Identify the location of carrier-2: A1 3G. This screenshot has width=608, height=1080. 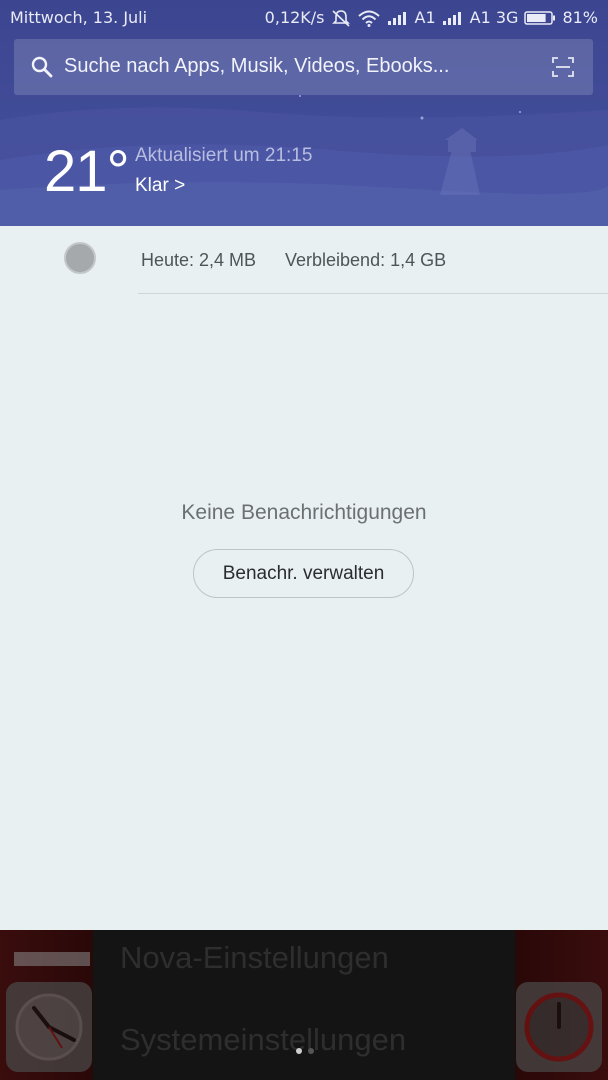
(494, 17).